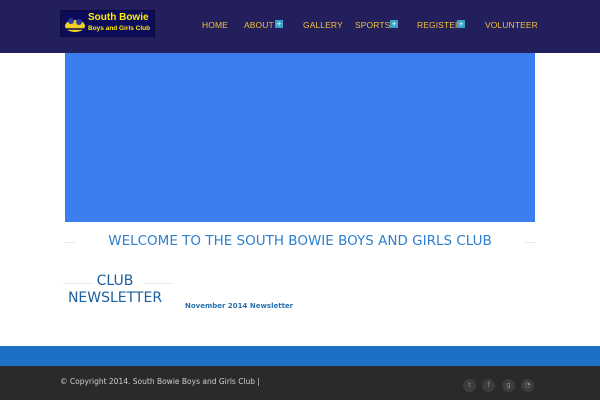 This screenshot has width=600, height=400. I want to click on logo-emblem-icon, so click(75, 25).